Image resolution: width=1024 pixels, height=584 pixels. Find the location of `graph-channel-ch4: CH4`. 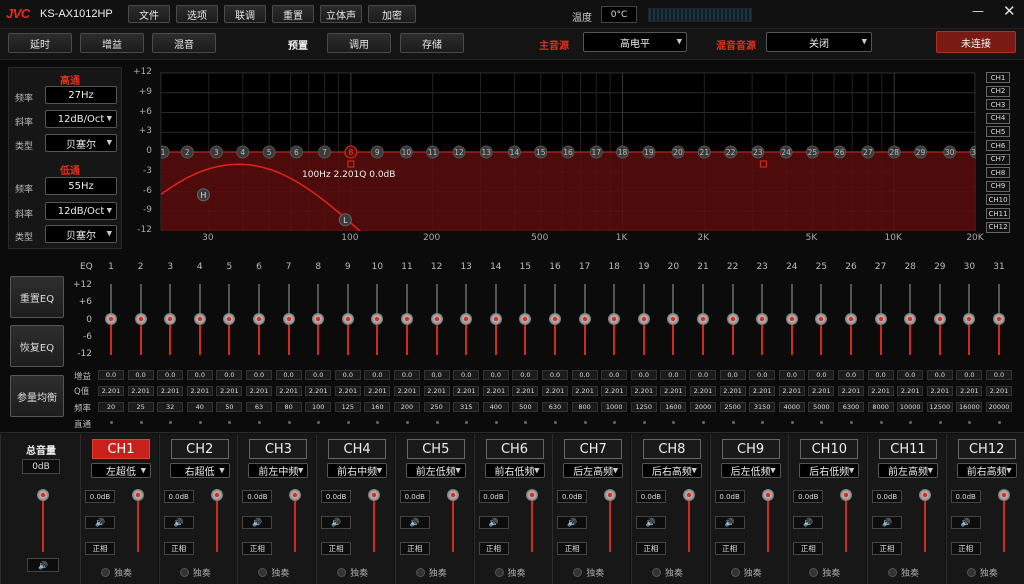

graph-channel-ch4: CH4 is located at coordinates (998, 118).